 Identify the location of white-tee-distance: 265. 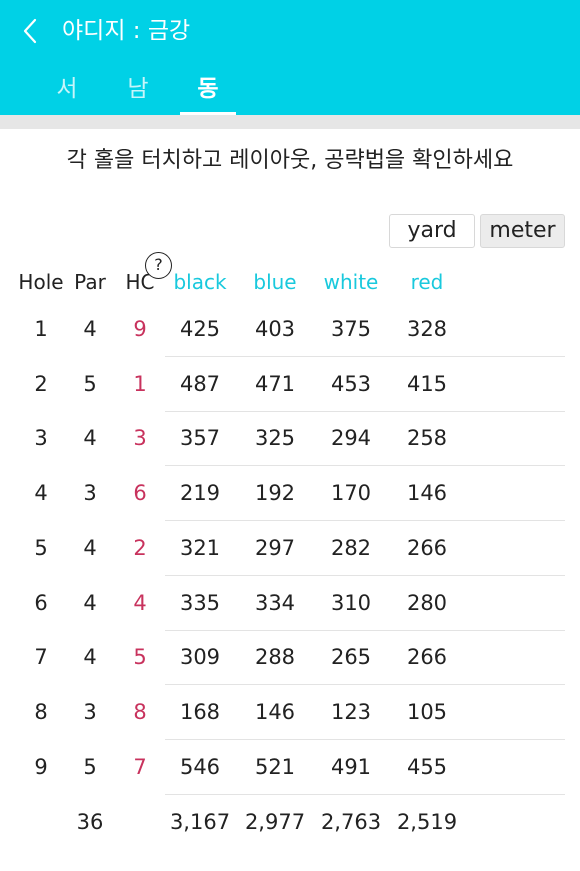
(351, 657).